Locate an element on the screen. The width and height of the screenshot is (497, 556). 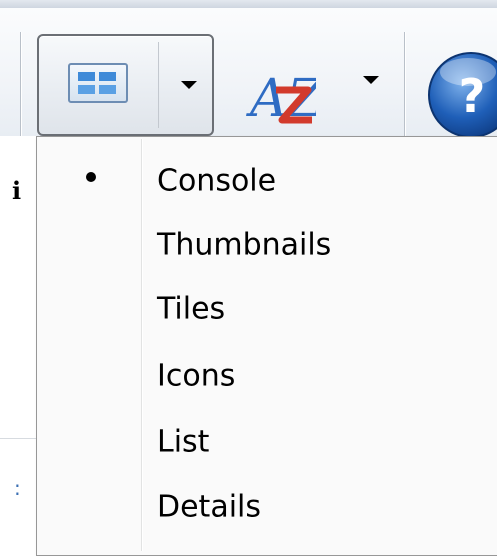
selected-bullet-icon is located at coordinates (91, 177).